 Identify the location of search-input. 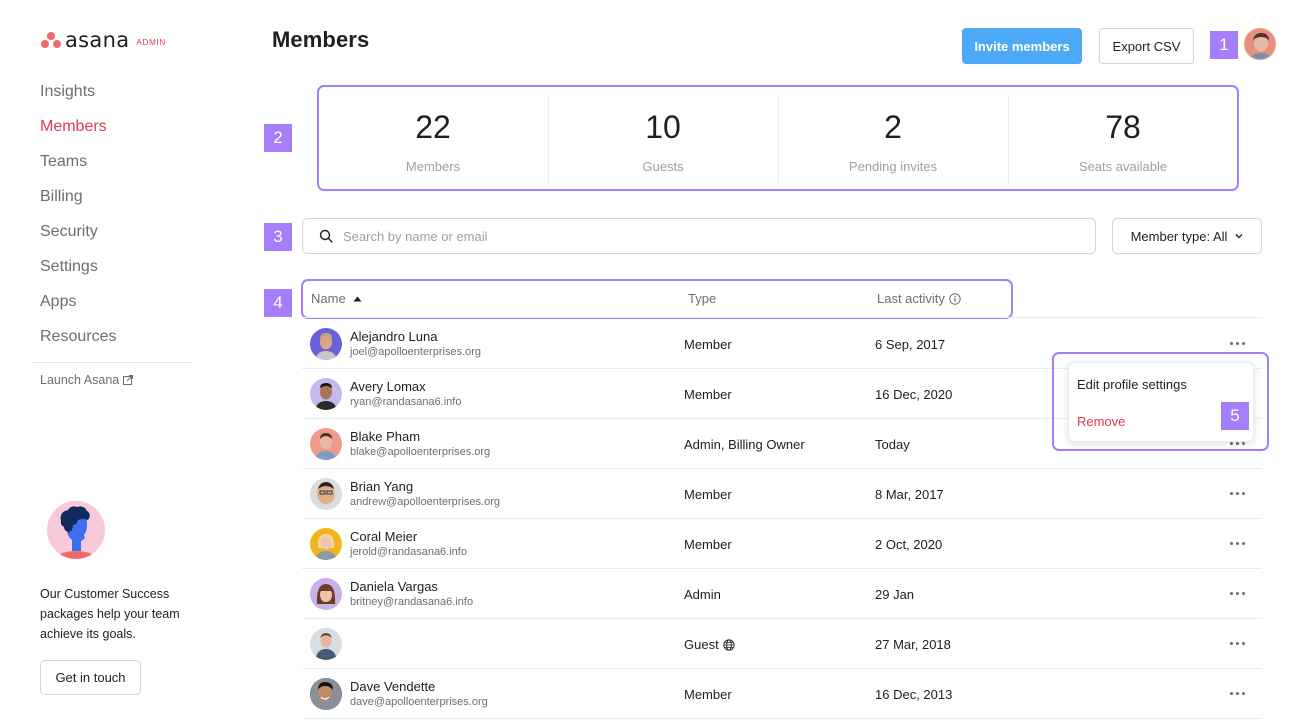
(693, 236).